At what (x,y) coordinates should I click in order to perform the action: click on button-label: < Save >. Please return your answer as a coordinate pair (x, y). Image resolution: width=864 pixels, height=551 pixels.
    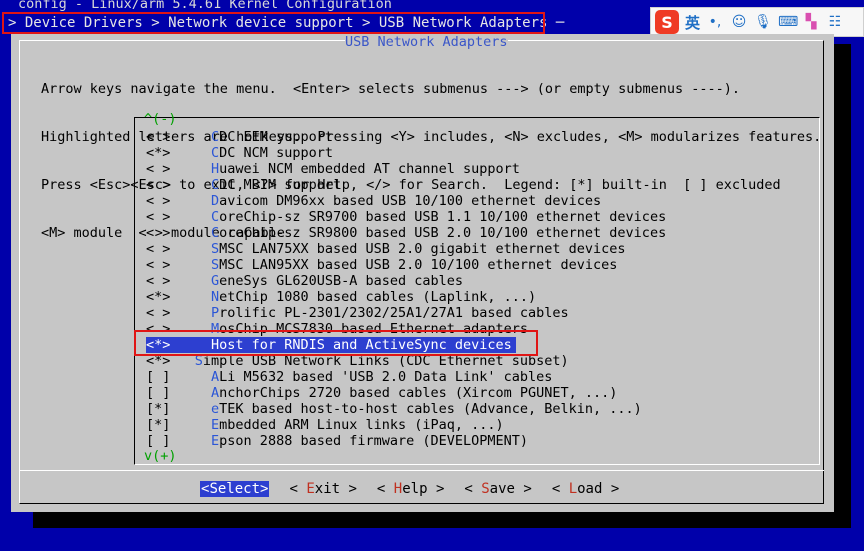
    Looking at the image, I should click on (498, 489).